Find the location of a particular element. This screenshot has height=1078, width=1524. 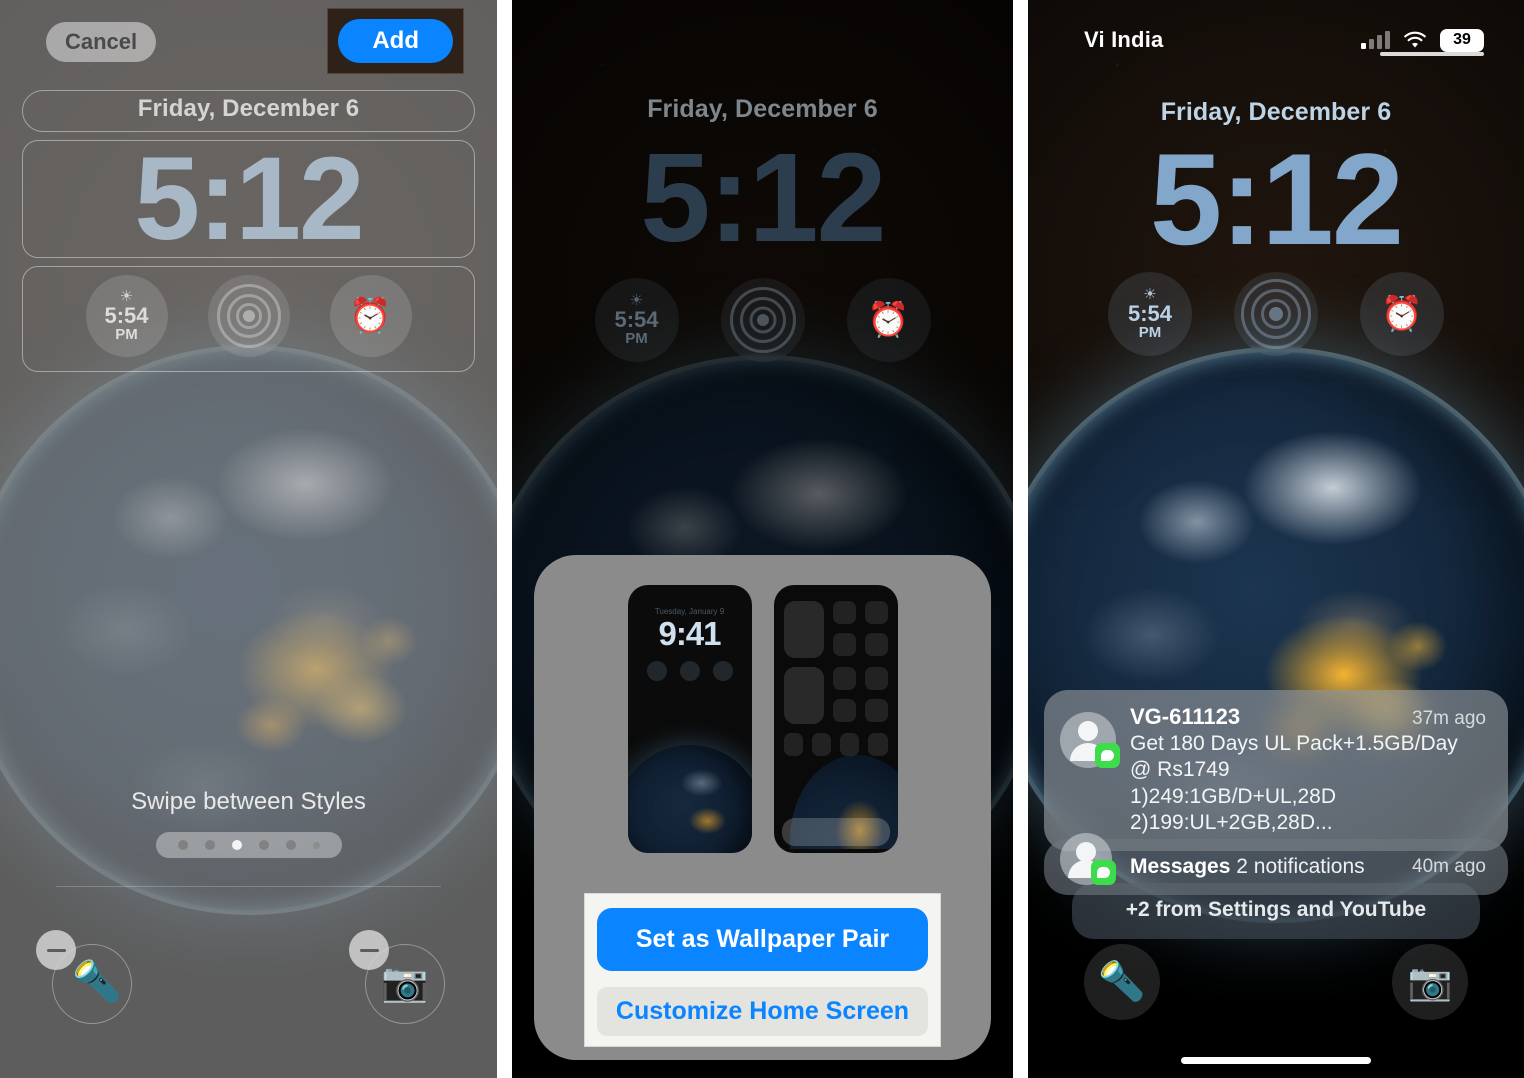

notification-title: VG-611123 is located at coordinates (1185, 716).